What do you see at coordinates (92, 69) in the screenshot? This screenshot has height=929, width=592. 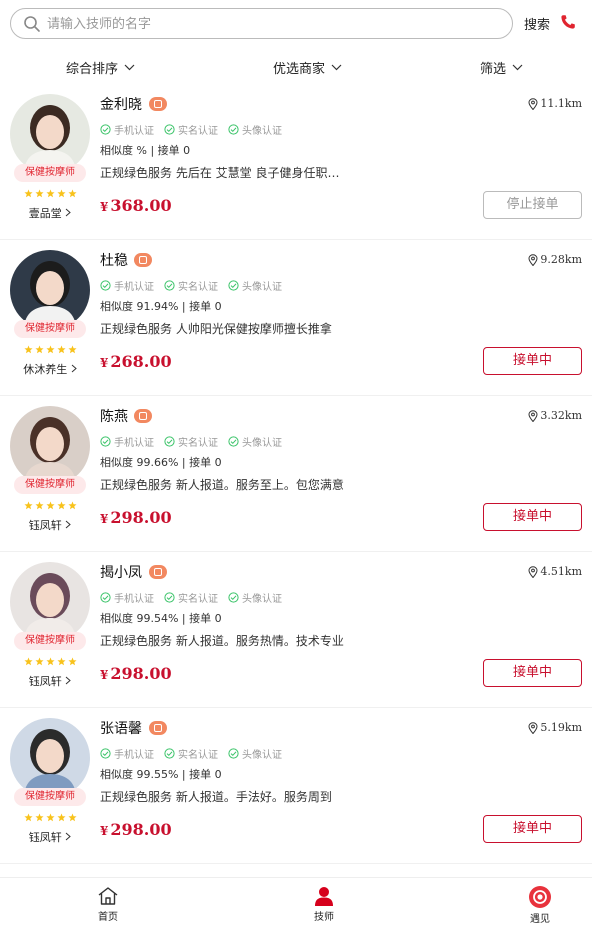 I see `filter-label: 综合排序` at bounding box center [92, 69].